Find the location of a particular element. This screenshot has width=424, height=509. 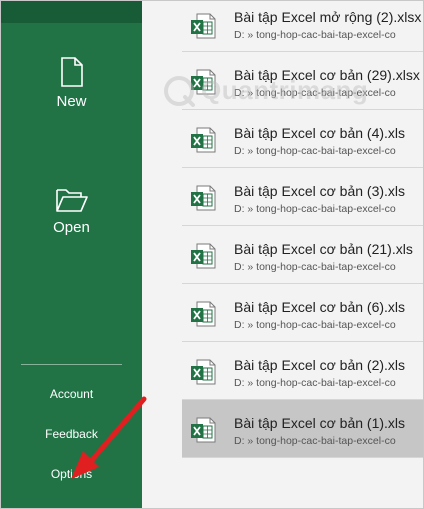

file-name: Bài tập Excel cơ bản (6).xls is located at coordinates (320, 307).